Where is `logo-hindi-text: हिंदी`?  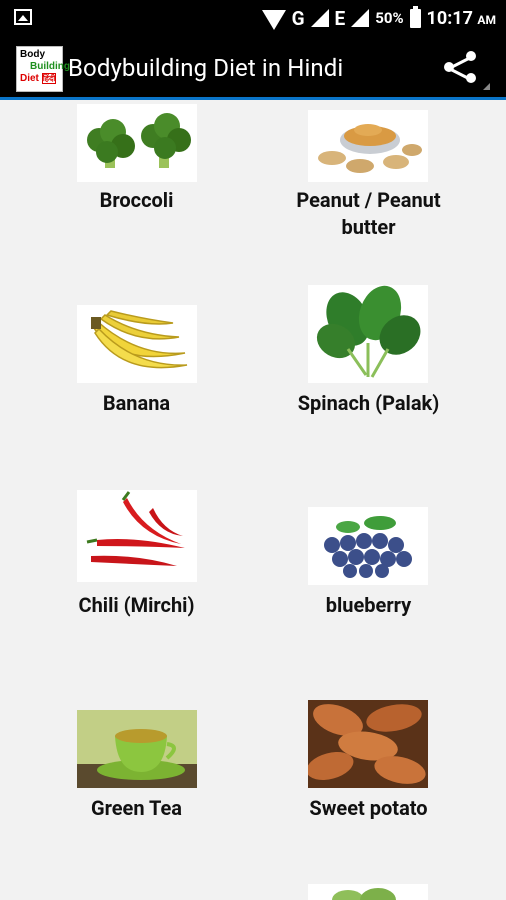
logo-hindi-text: हिंदी is located at coordinates (49, 78).